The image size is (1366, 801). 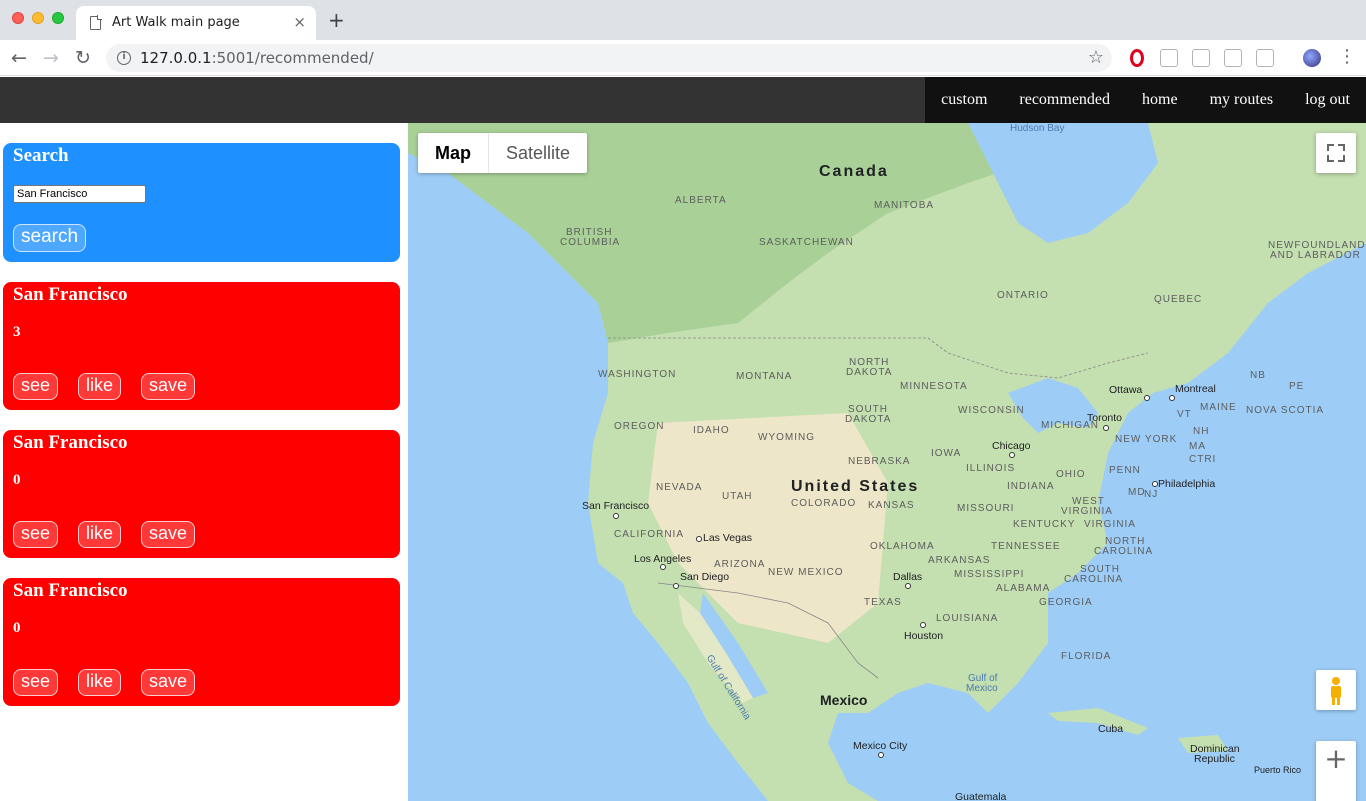 What do you see at coordinates (1203, 459) in the screenshot?
I see `map-label: CTRI` at bounding box center [1203, 459].